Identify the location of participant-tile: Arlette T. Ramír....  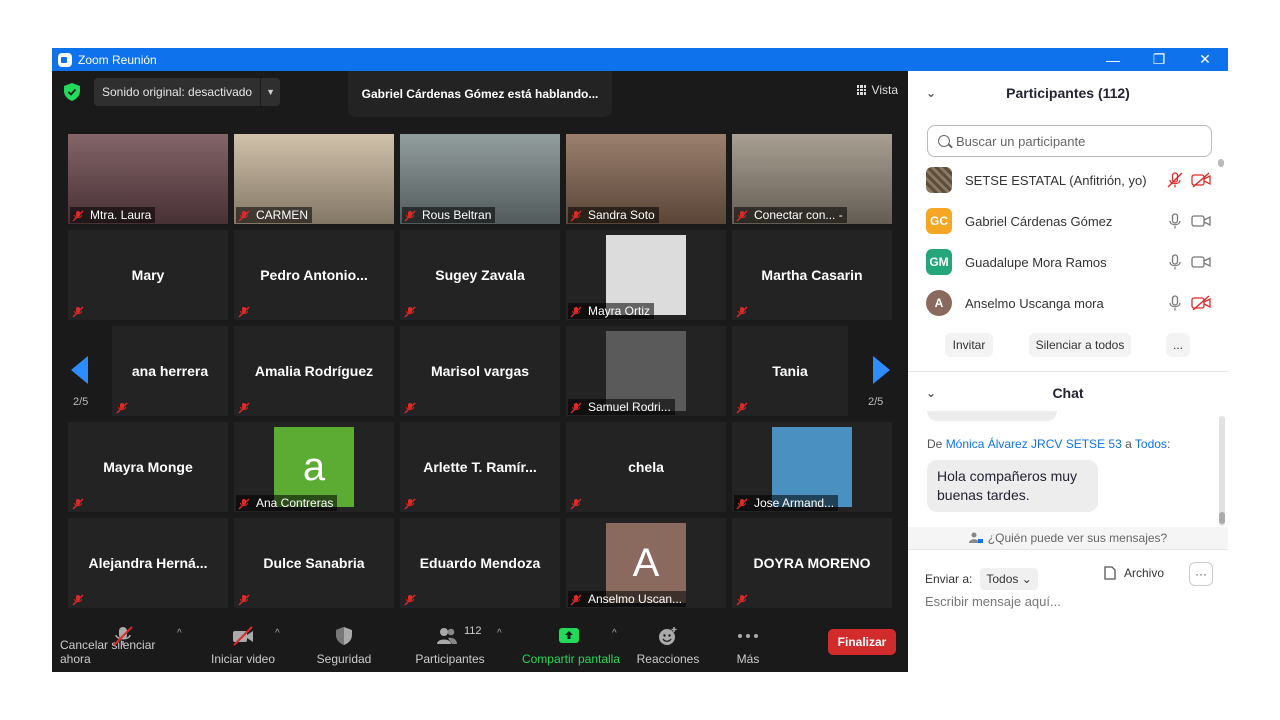
(480, 467).